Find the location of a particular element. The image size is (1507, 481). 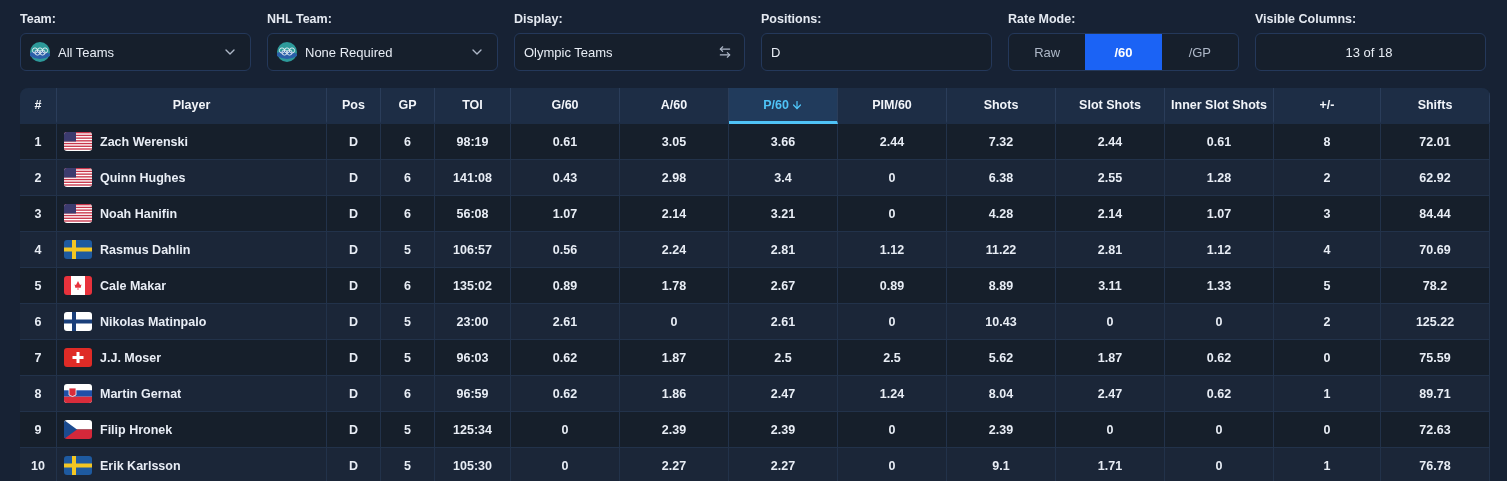

table-cell: 0.89 is located at coordinates (892, 285).